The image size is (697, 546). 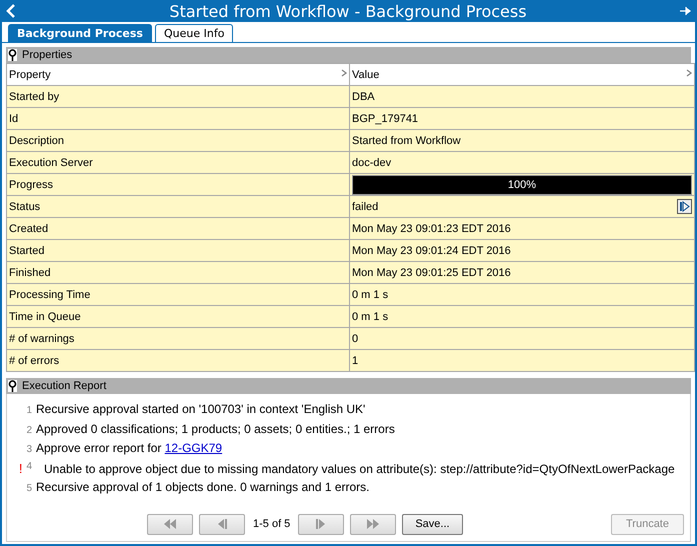 I want to click on table-cell: doc-dev, so click(x=522, y=163).